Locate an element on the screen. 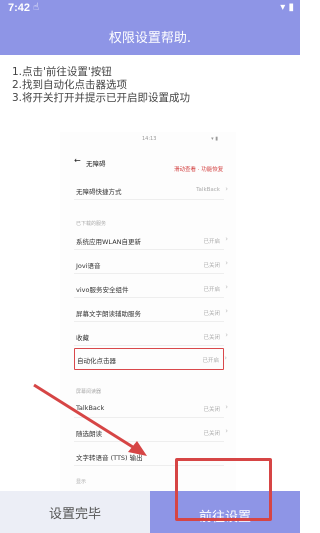 Image resolution: width=320 pixels, height=533 pixels. embedded-row-label: 收藏 is located at coordinates (82, 338).